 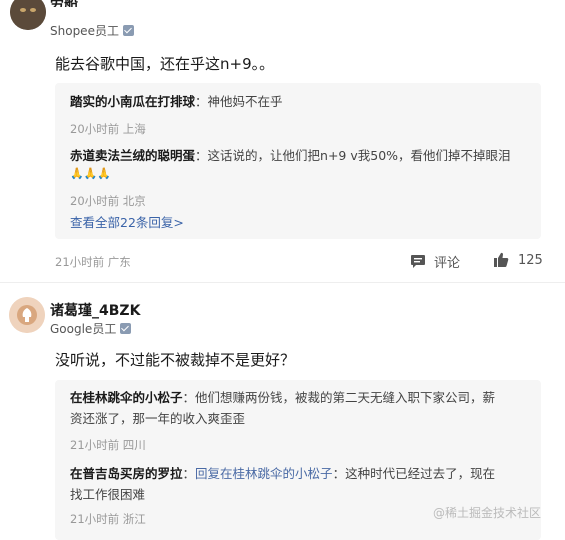 I want to click on comment-button: 评论, so click(x=435, y=261).